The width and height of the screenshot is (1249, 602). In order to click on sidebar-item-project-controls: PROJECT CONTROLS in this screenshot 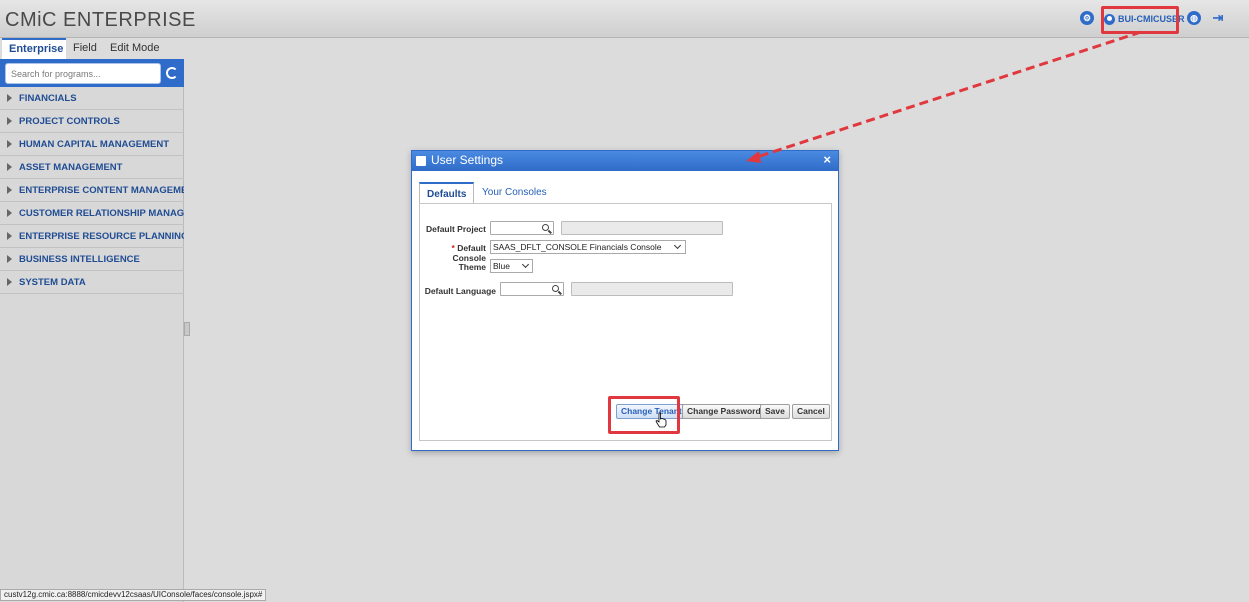, I will do `click(92, 121)`.